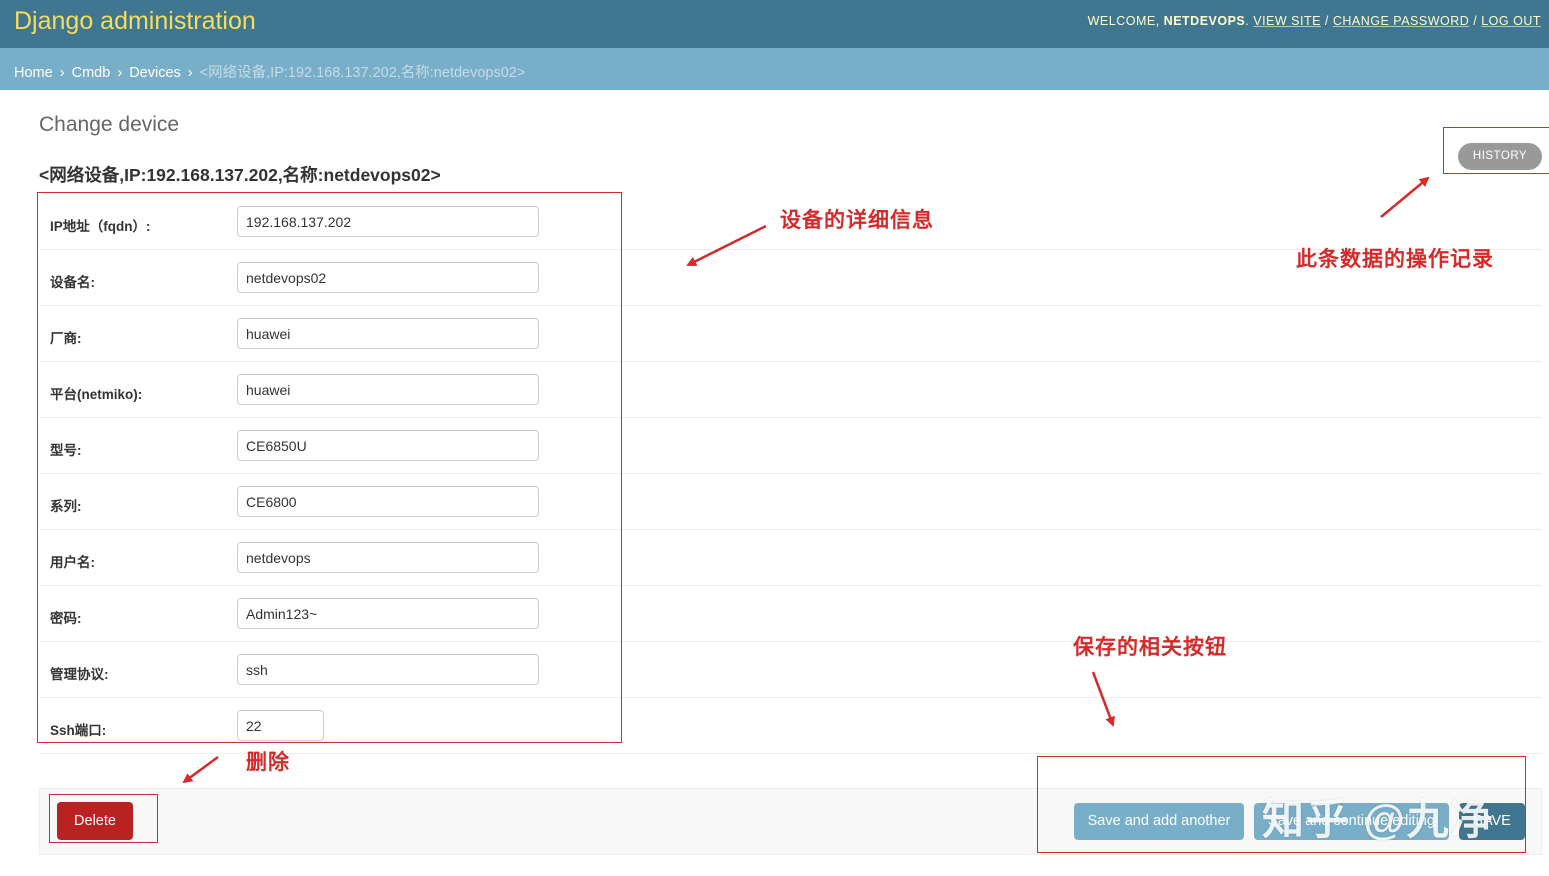 The image size is (1549, 876). Describe the element at coordinates (1103, 699) in the screenshot. I see `arrow-to-save-buttons` at that location.